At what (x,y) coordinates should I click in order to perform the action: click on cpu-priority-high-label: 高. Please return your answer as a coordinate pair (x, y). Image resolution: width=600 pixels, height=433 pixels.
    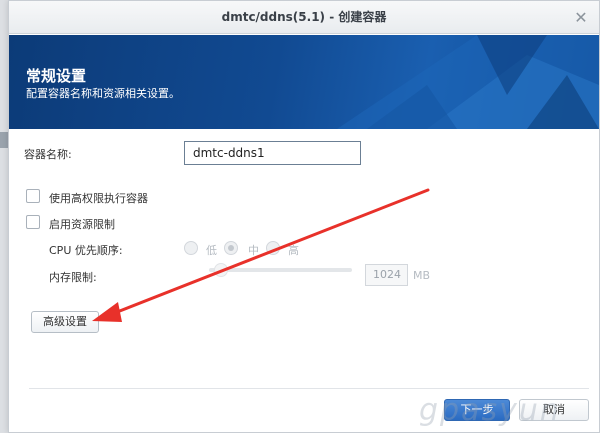
    Looking at the image, I should click on (293, 250).